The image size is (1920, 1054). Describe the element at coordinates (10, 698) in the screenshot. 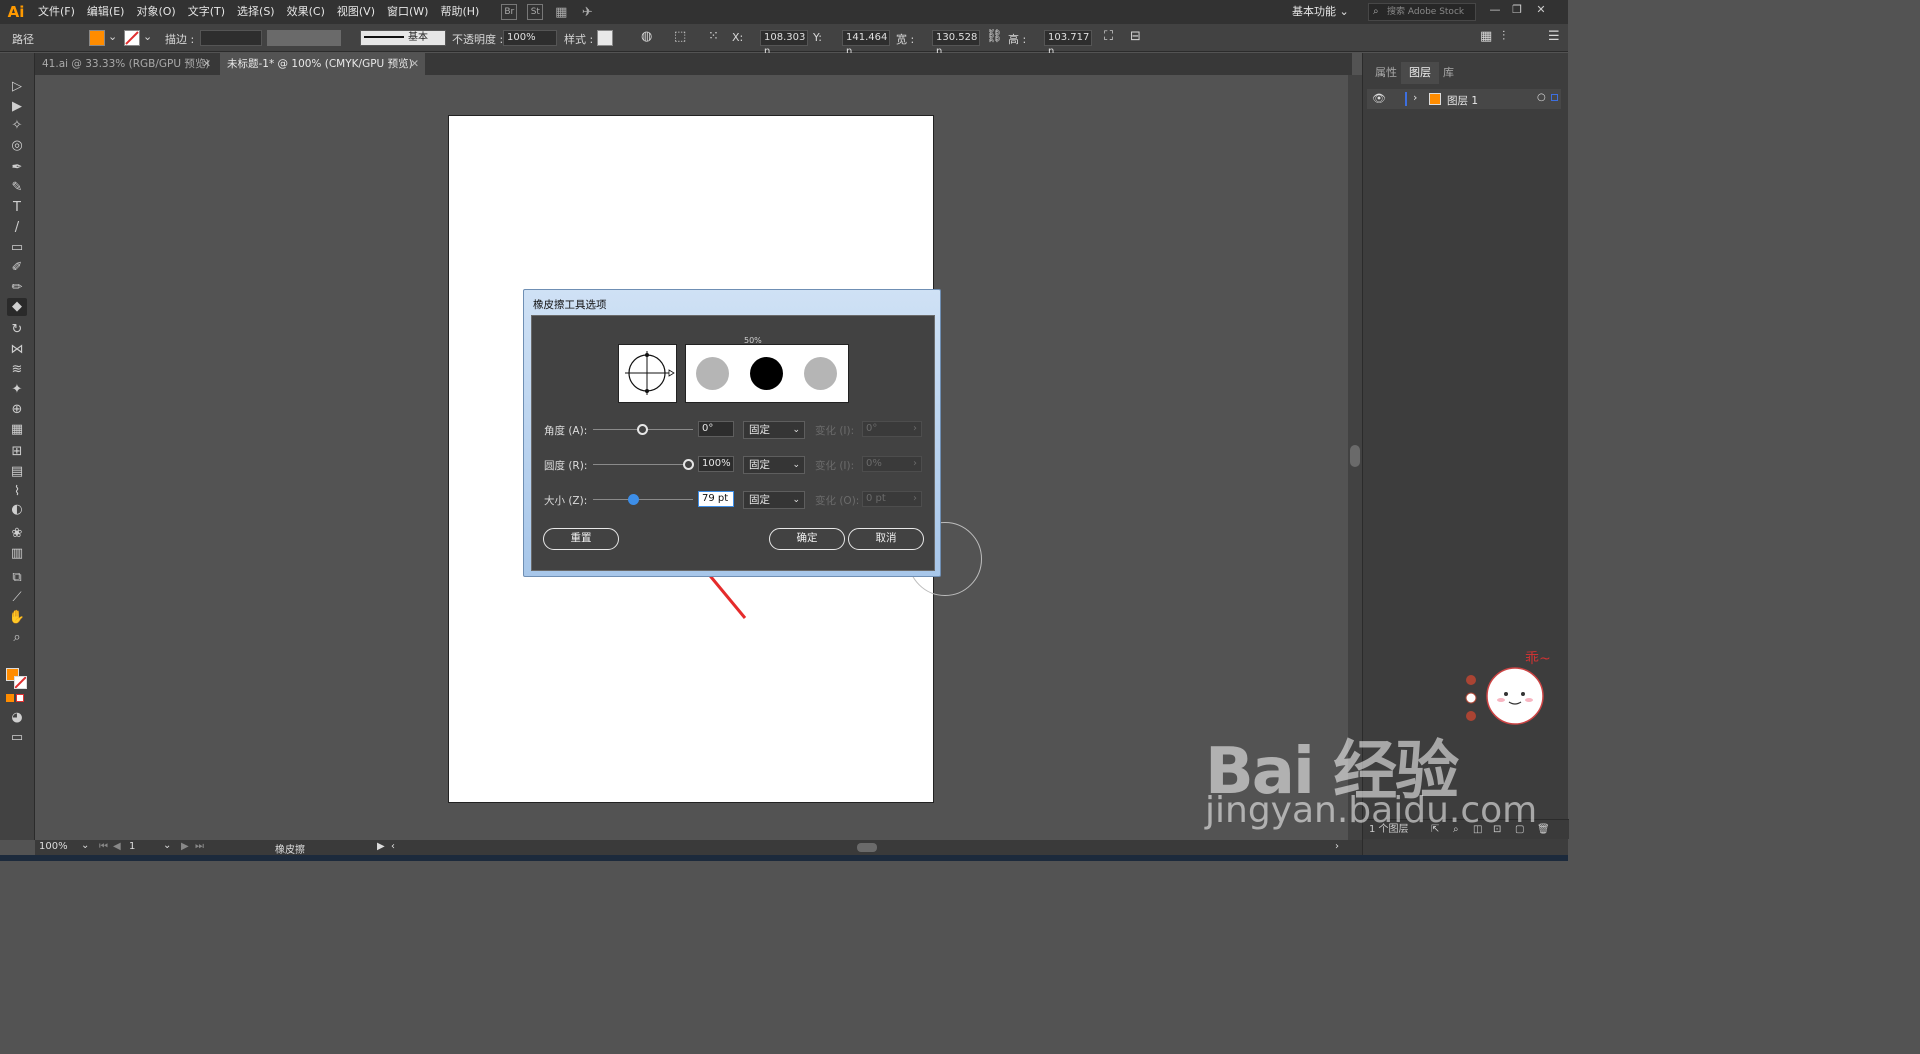

I see `color-mode-icon` at that location.